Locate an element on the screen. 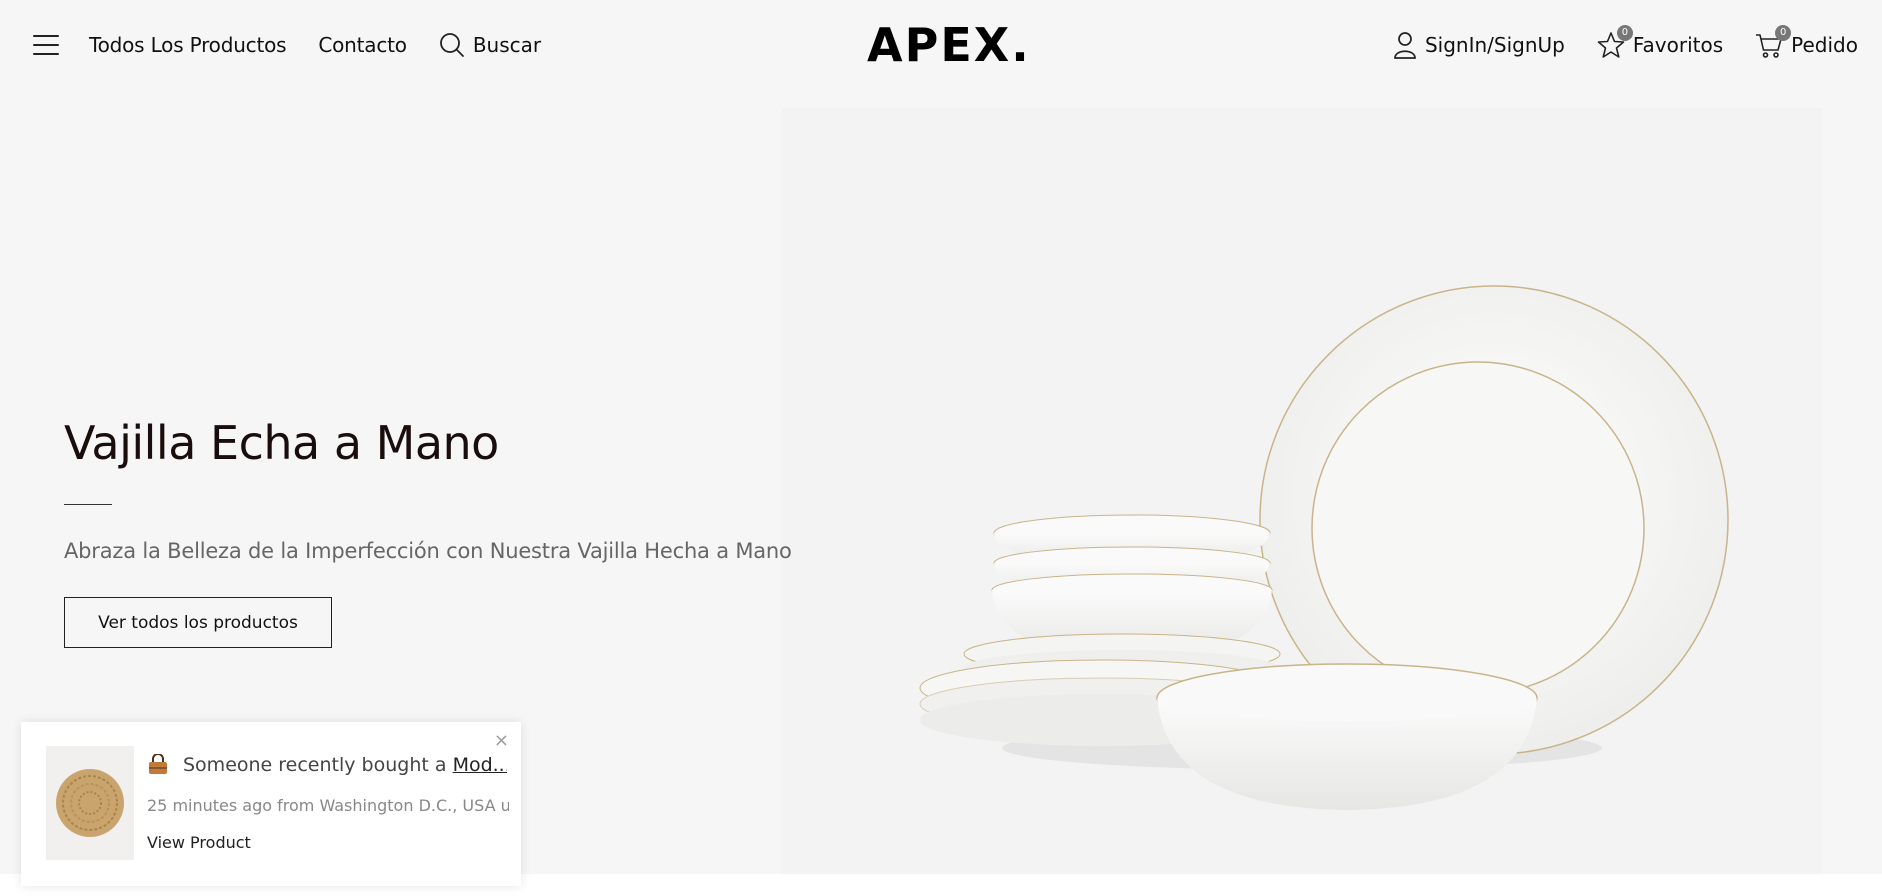  nav-left: Todos Los Productos Contacto Buscar is located at coordinates (287, 45).